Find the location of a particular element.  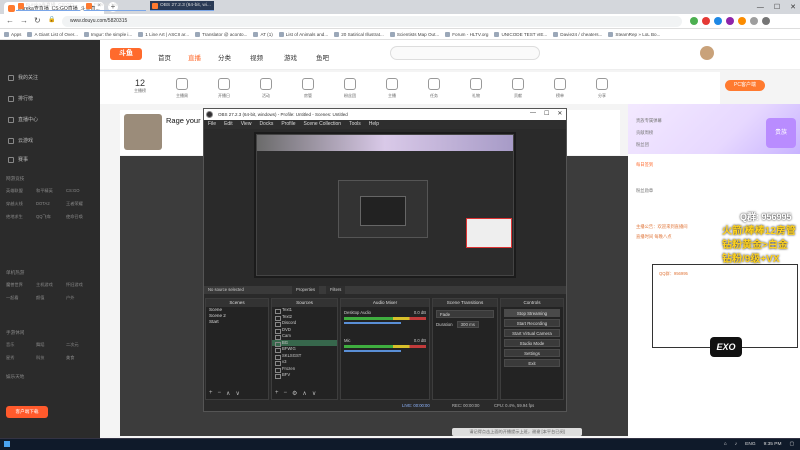

sidebar-item-events: 赛事 is located at coordinates (18, 159).